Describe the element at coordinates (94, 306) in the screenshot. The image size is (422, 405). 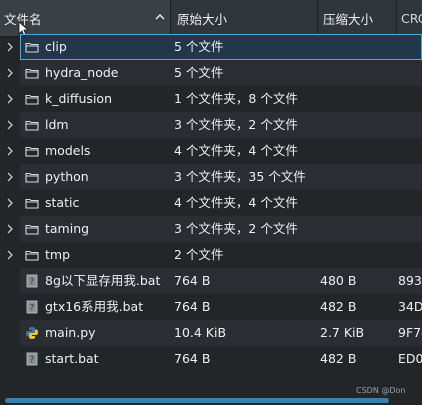
I see `file-name: gtx16系用我.bat` at that location.